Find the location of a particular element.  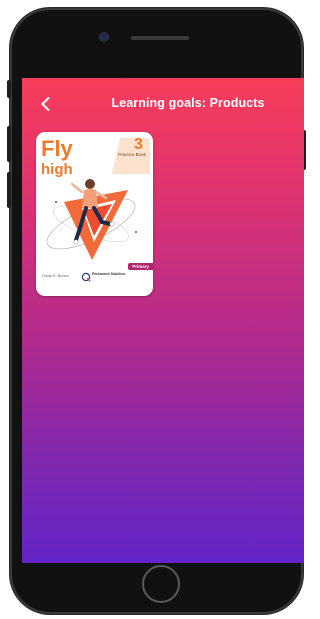

back-button is located at coordinates (46, 104).